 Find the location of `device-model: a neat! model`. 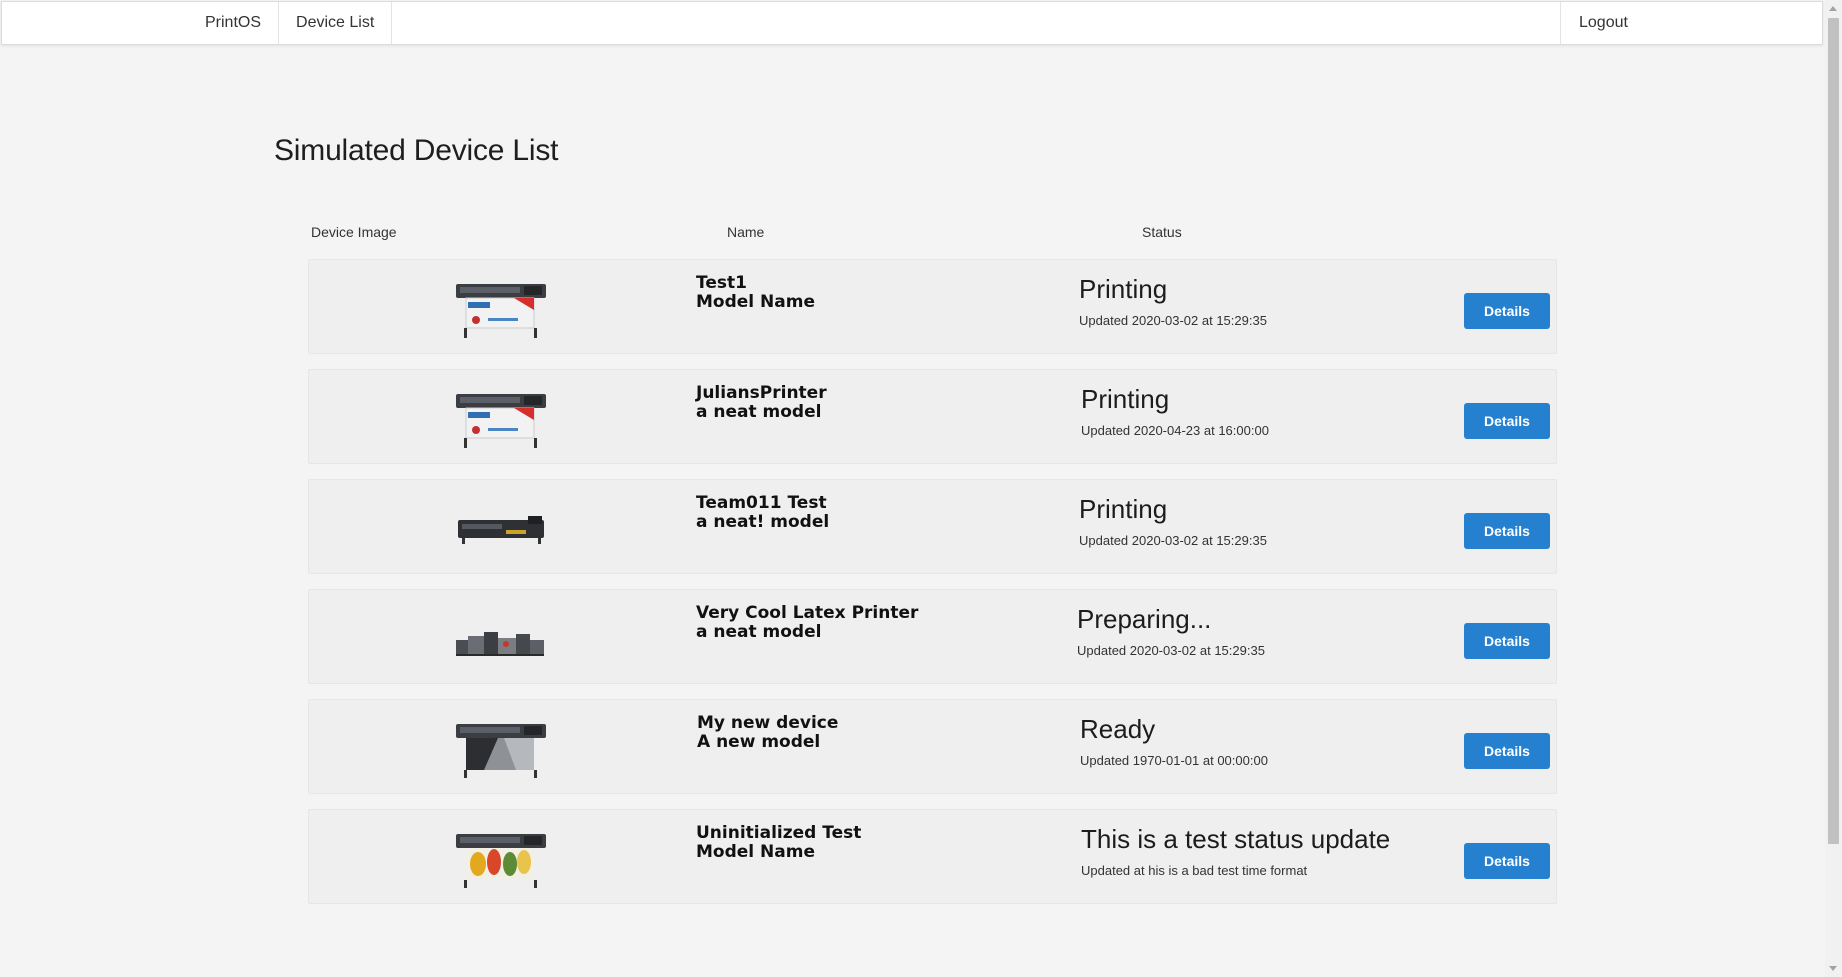

device-model: a neat! model is located at coordinates (763, 522).